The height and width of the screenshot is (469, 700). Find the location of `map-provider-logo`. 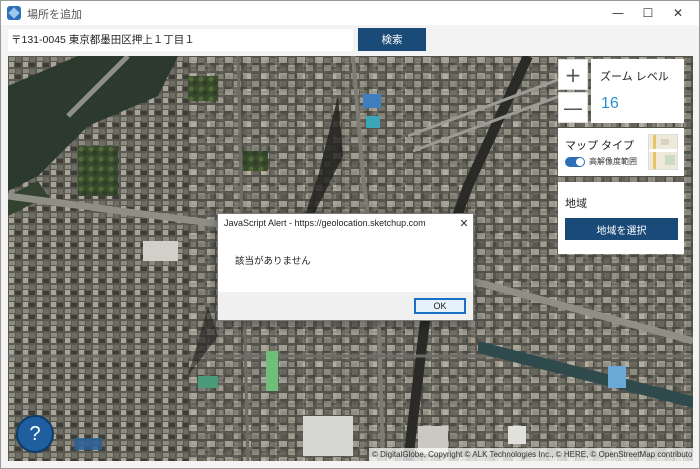

map-provider-logo is located at coordinates (88, 444).